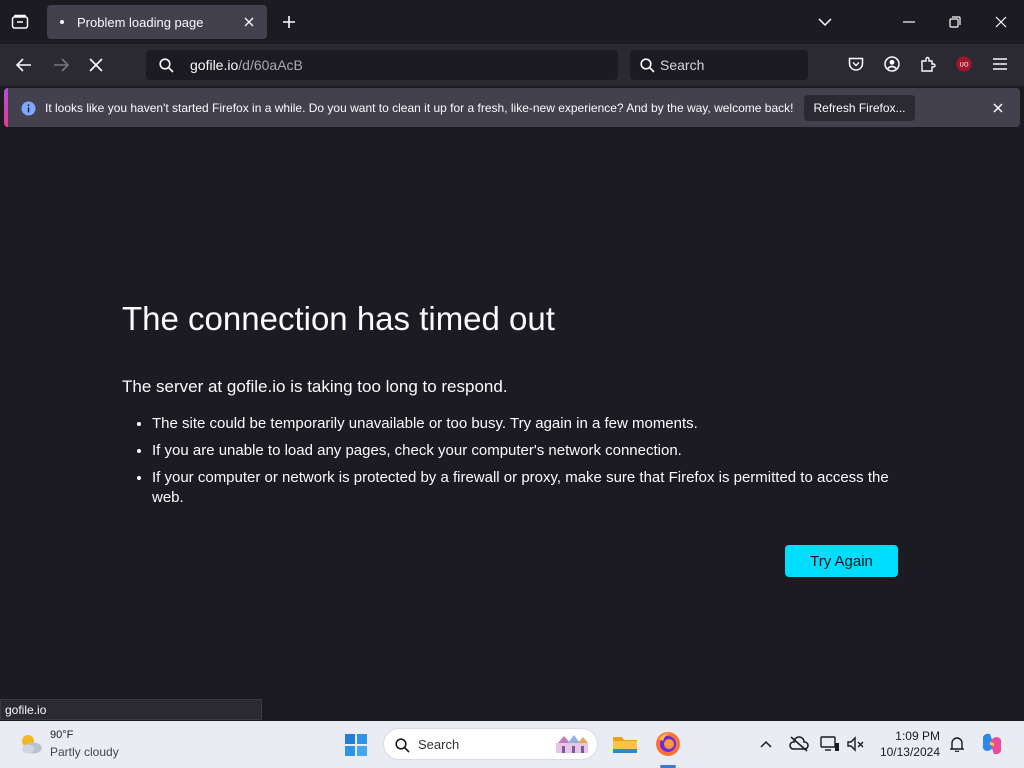 The image size is (1024, 768). Describe the element at coordinates (910, 736) in the screenshot. I see `clock-time: 1:09 PM` at that location.